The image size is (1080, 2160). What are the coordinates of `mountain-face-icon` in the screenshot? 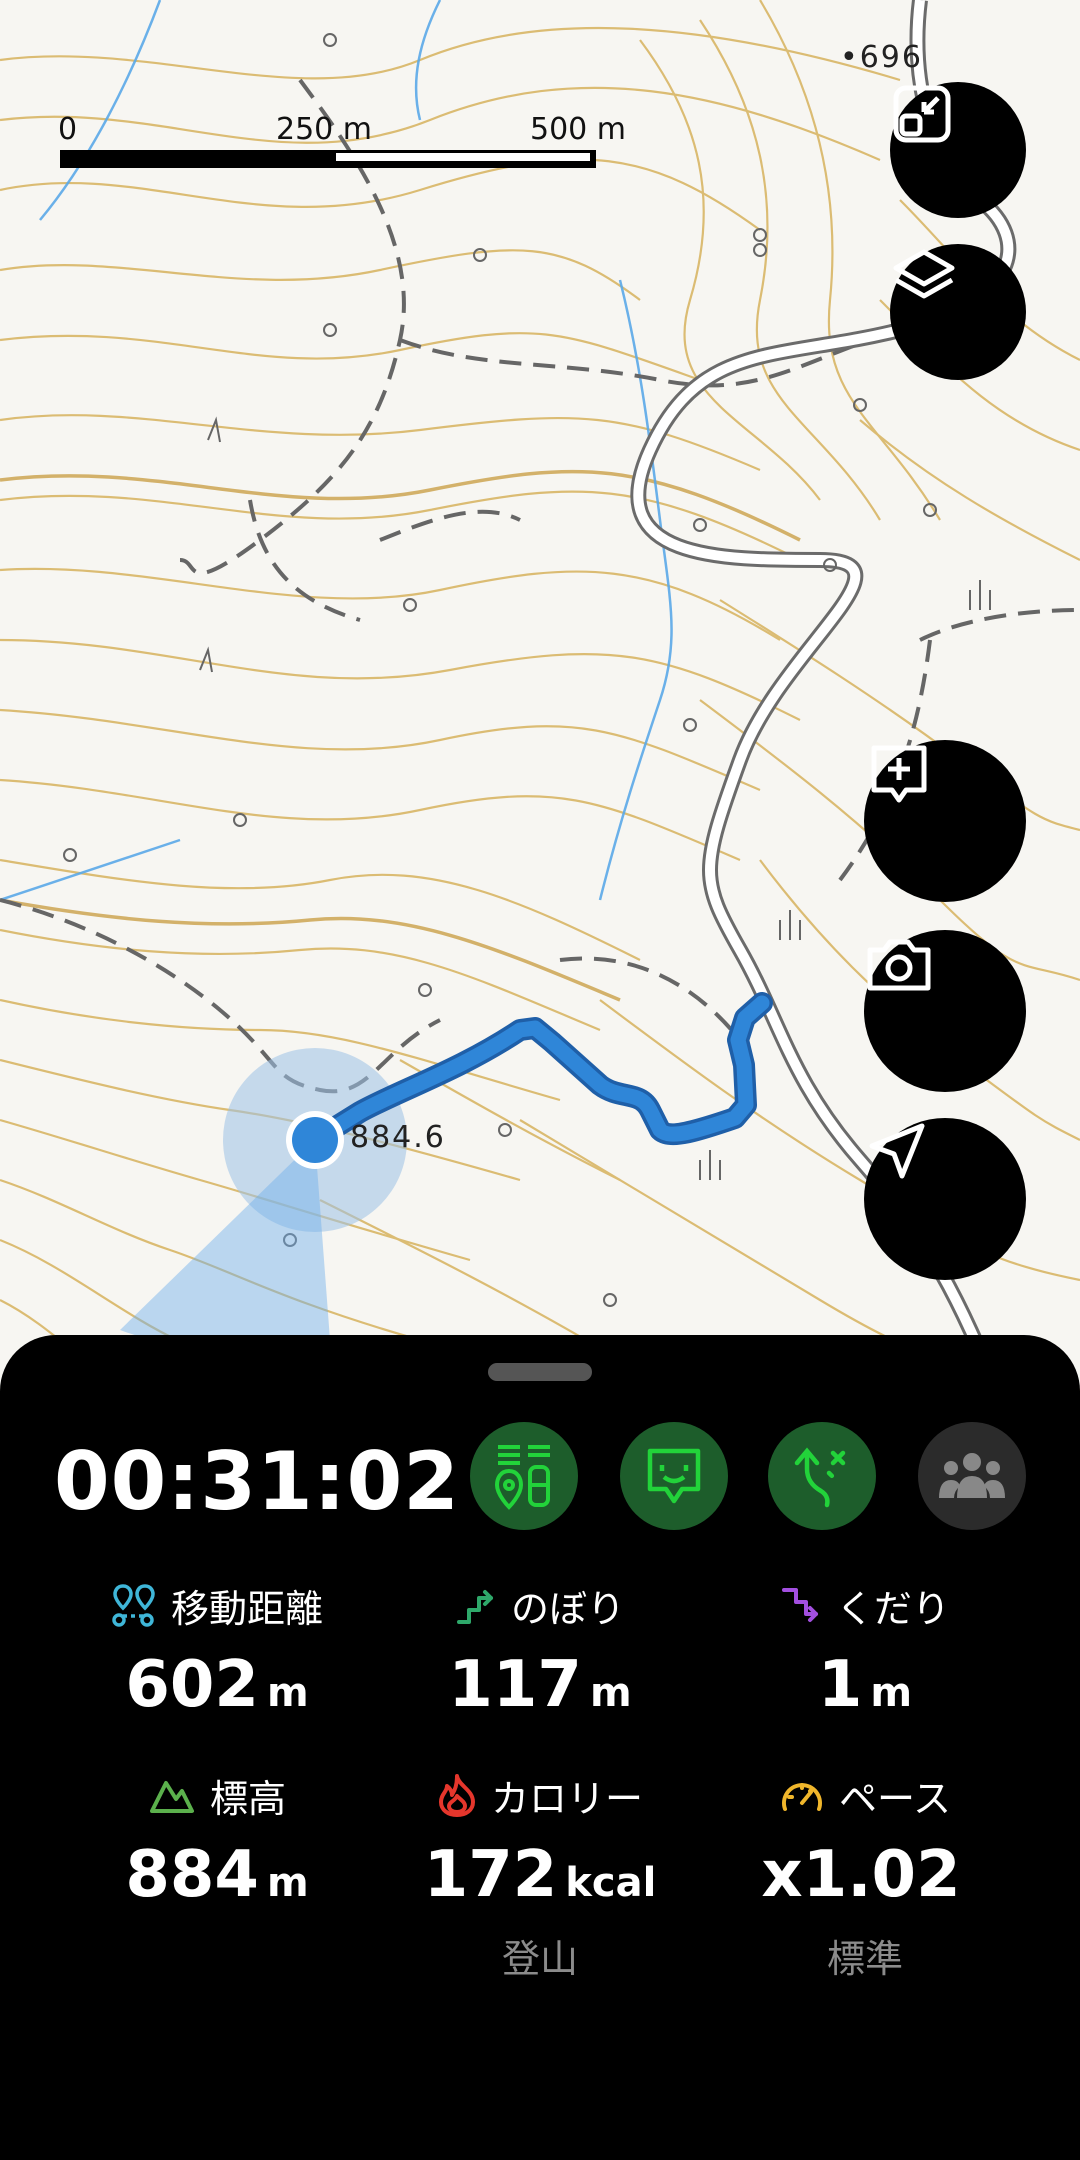 It's located at (674, 1476).